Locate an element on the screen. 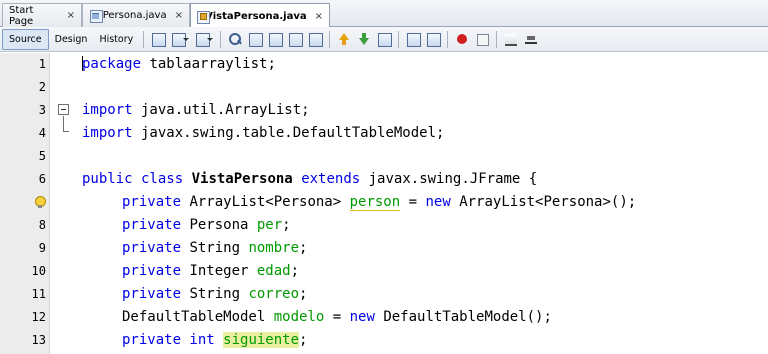 This screenshot has height=354, width=768. line-number: 1 is located at coordinates (42, 64).